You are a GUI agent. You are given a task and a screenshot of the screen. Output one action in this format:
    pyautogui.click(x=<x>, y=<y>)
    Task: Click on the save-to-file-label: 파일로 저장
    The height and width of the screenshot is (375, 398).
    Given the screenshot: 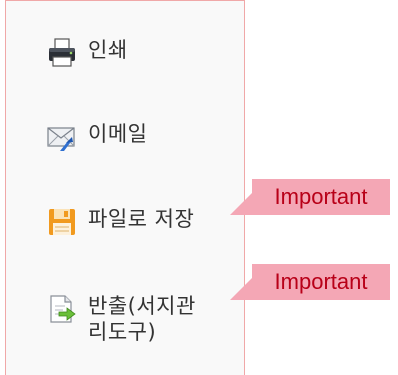 What is the action you would take?
    pyautogui.click(x=141, y=219)
    